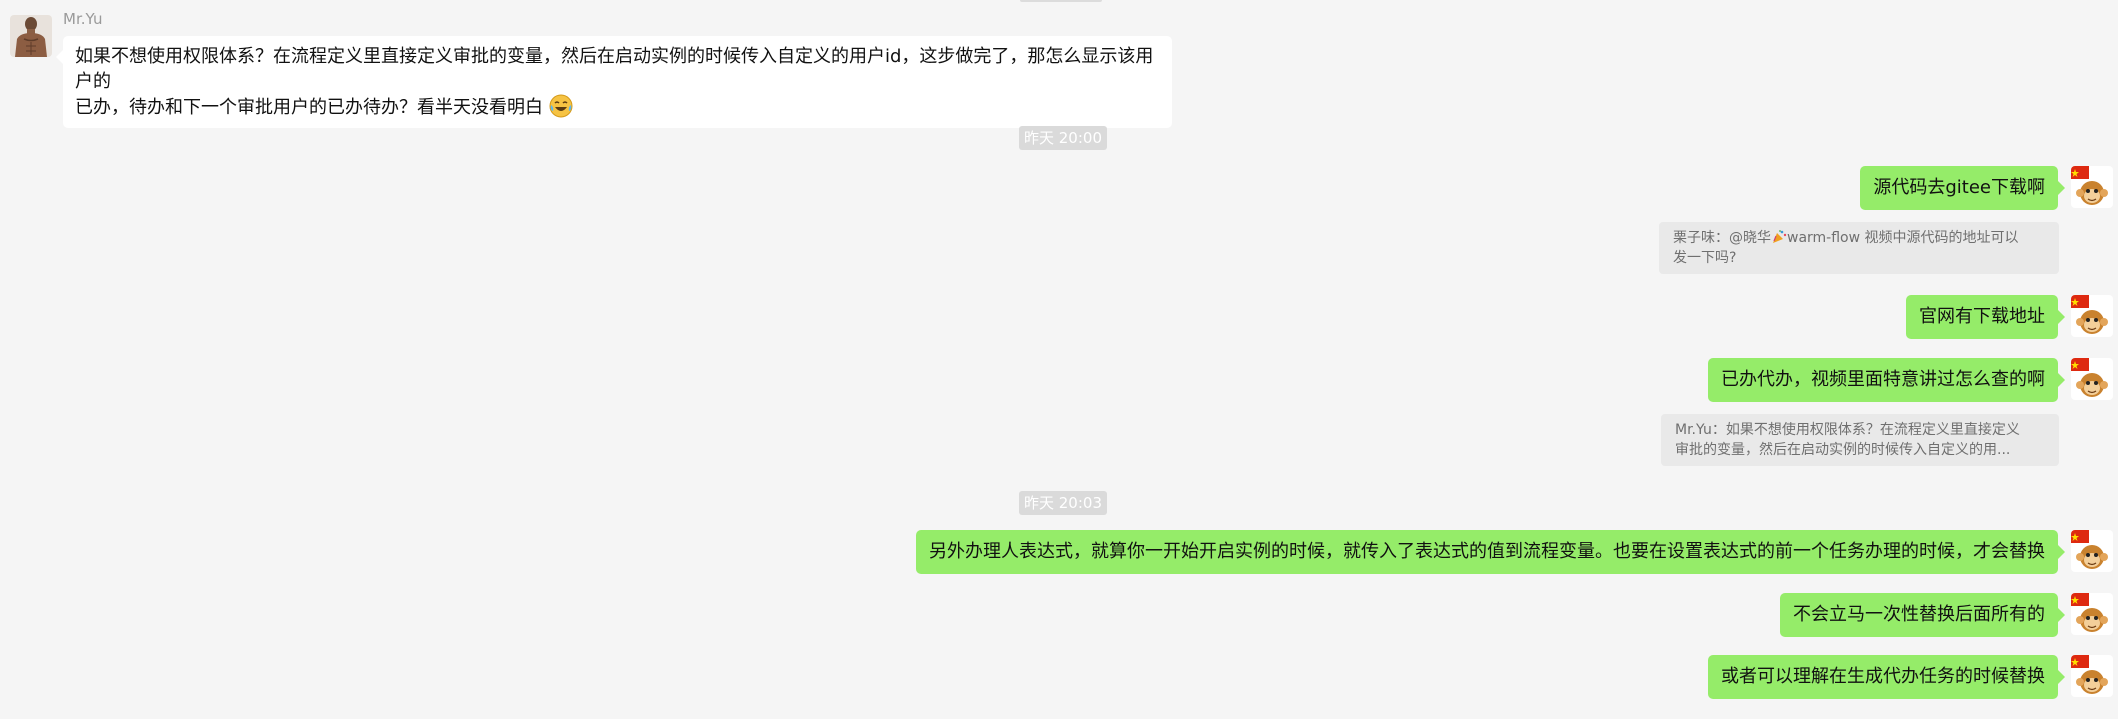 The image size is (2118, 719). Describe the element at coordinates (83, 19) in the screenshot. I see `sender-name: Mr.Yu` at that location.